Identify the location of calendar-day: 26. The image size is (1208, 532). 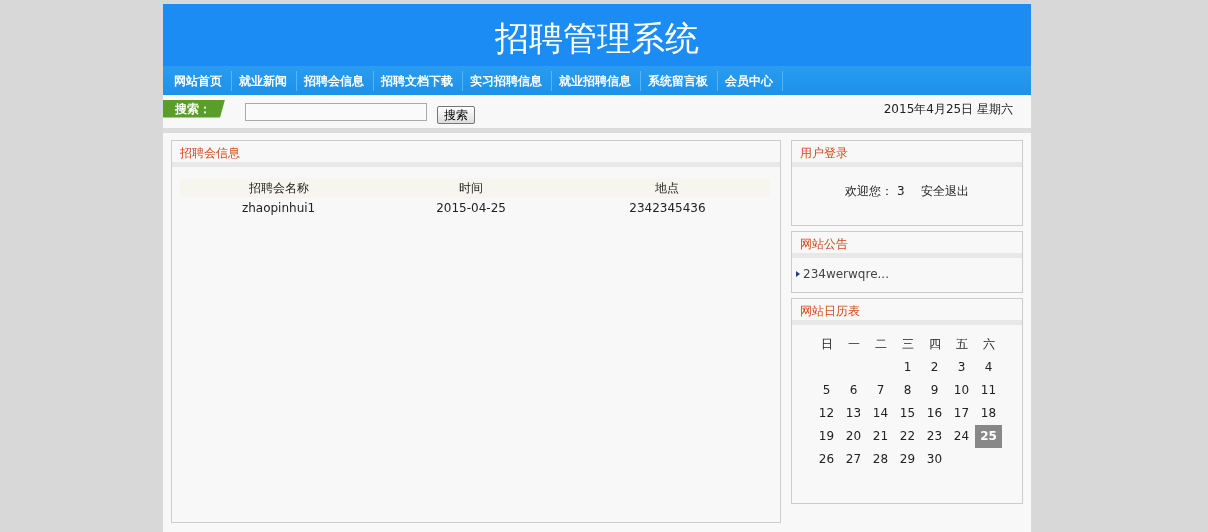
(826, 459).